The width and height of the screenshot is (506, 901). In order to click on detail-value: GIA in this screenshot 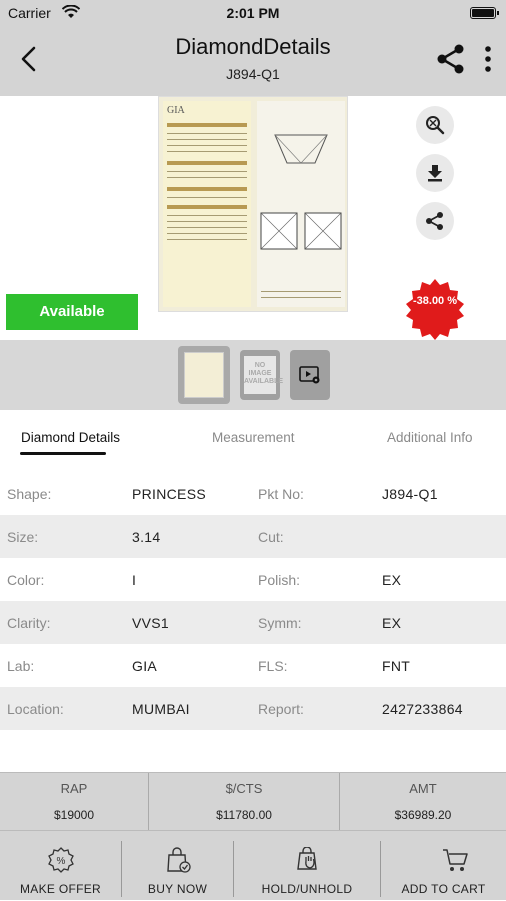, I will do `click(145, 666)`.